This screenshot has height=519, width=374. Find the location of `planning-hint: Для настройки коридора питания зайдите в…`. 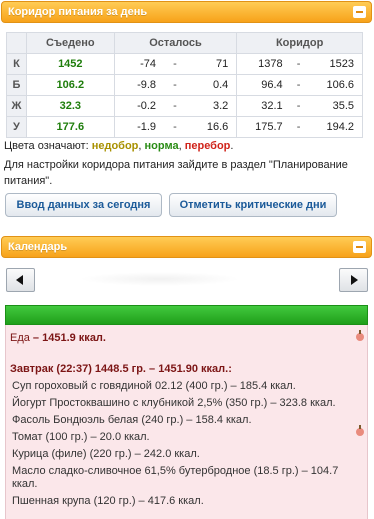

planning-hint: Для настройки коридора питания зайдите в… is located at coordinates (176, 173).